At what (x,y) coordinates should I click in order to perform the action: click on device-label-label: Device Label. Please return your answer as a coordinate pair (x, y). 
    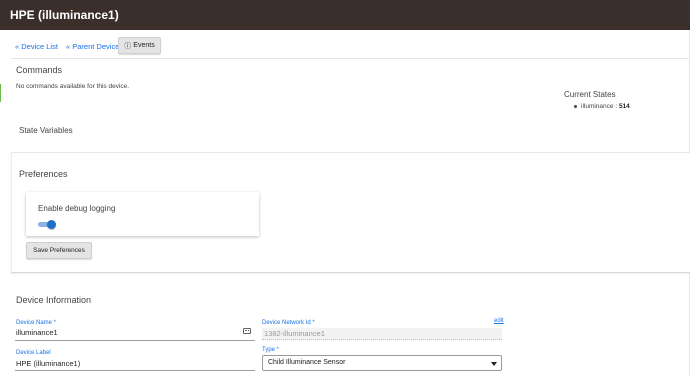
    Looking at the image, I should click on (33, 353).